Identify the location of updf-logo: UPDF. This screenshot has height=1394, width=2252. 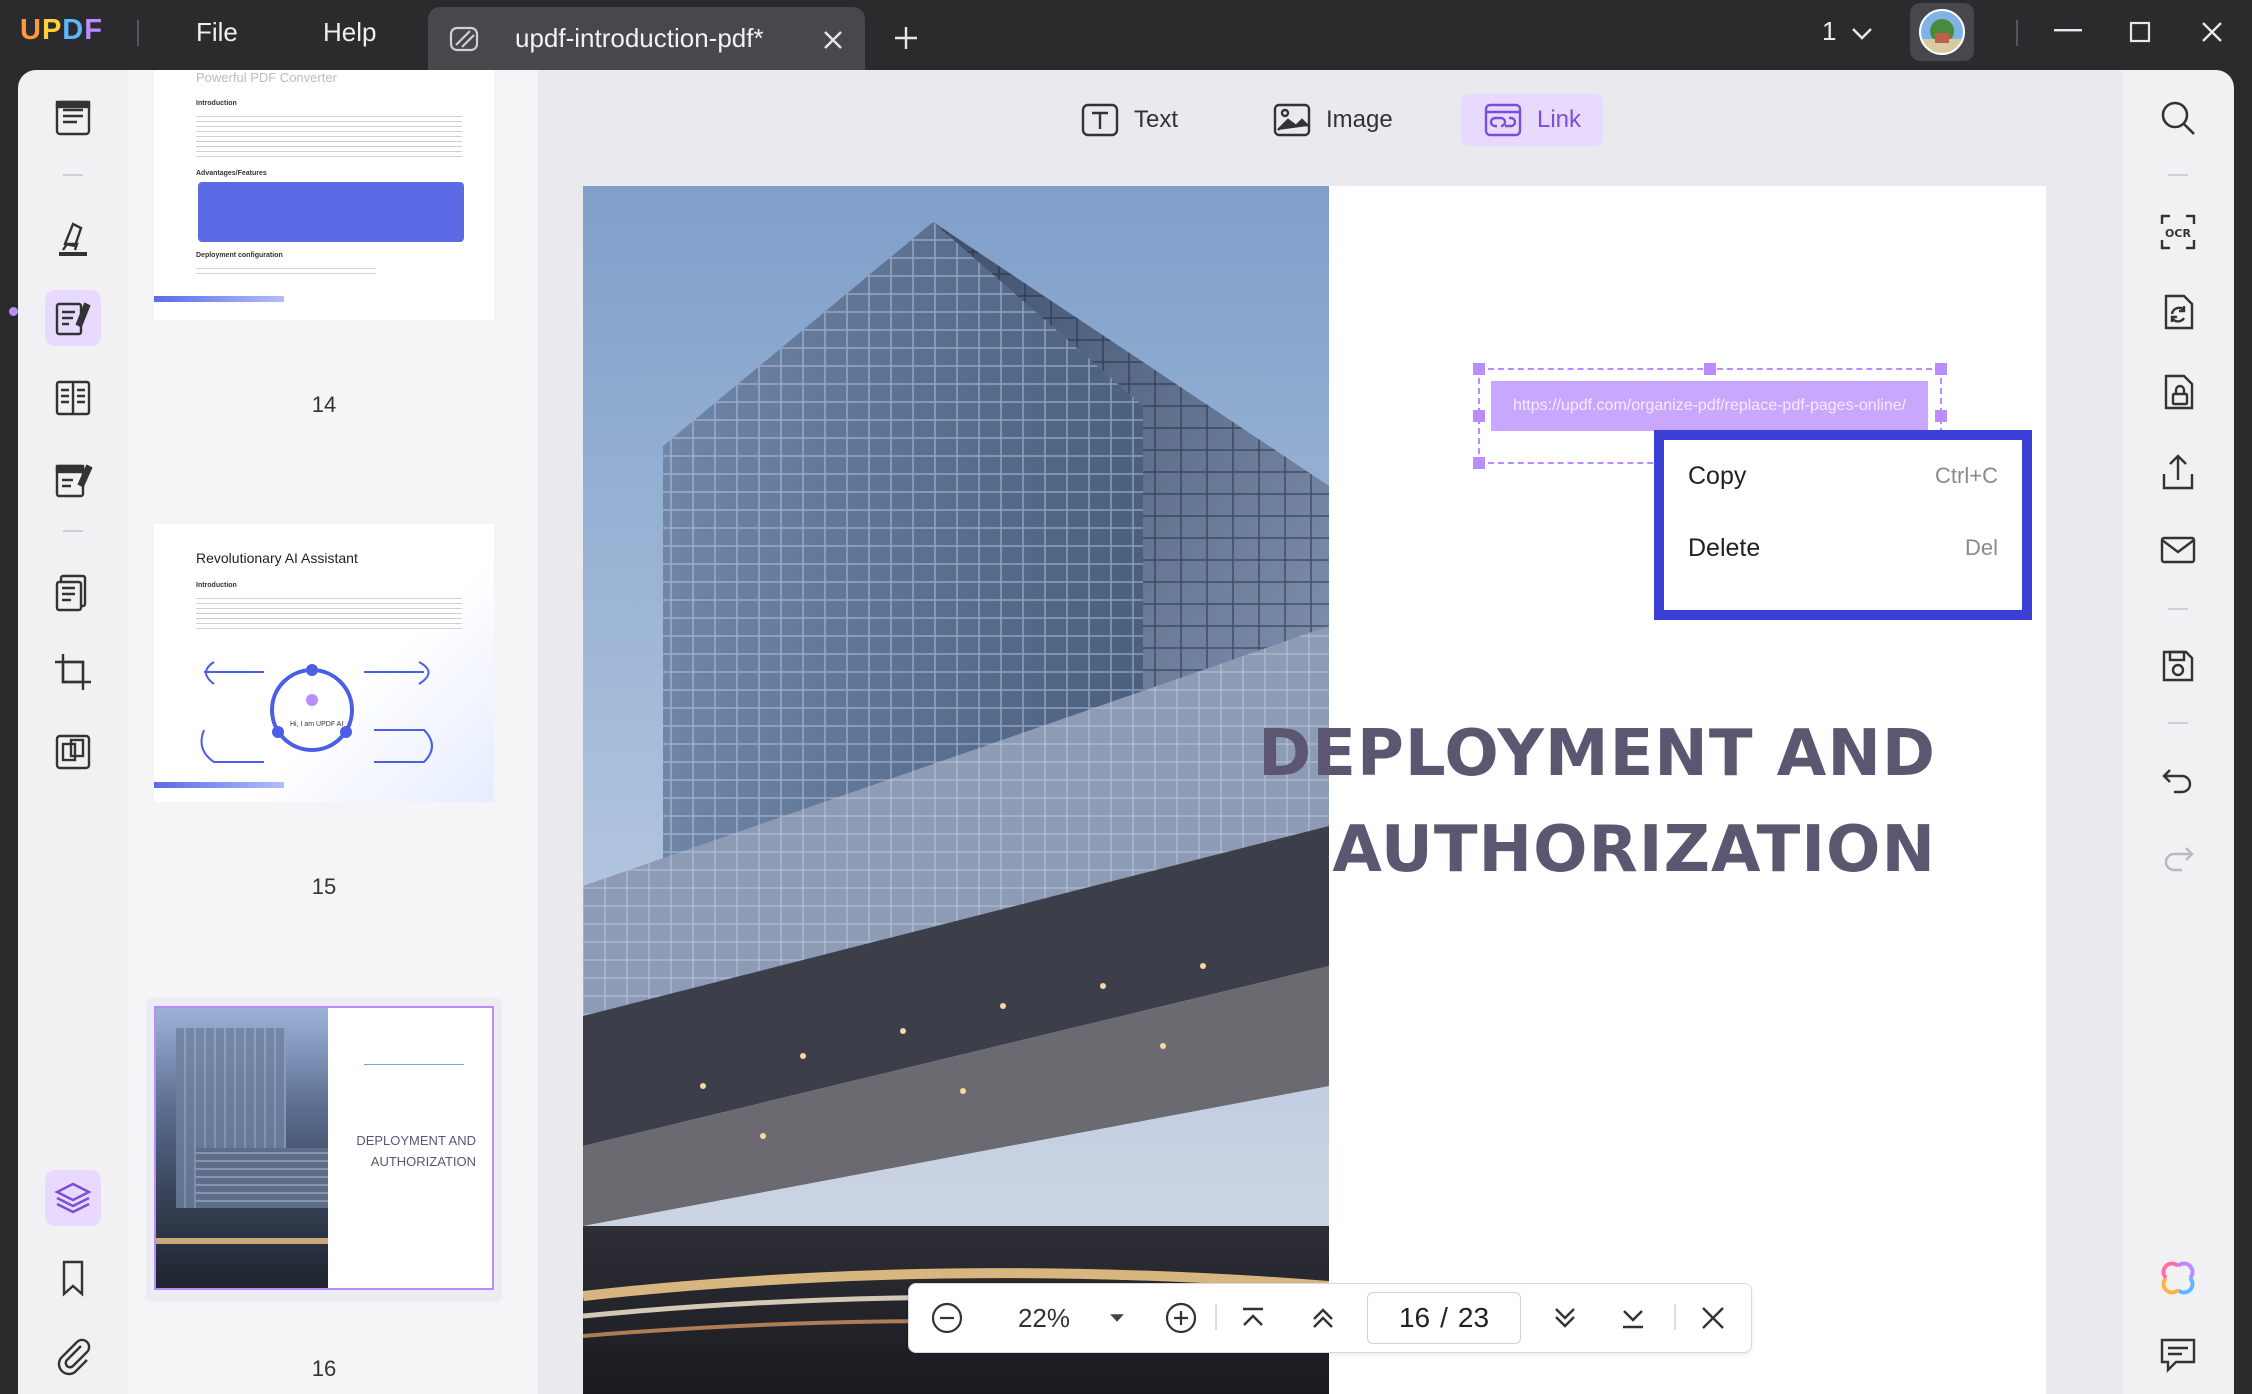
(61, 30).